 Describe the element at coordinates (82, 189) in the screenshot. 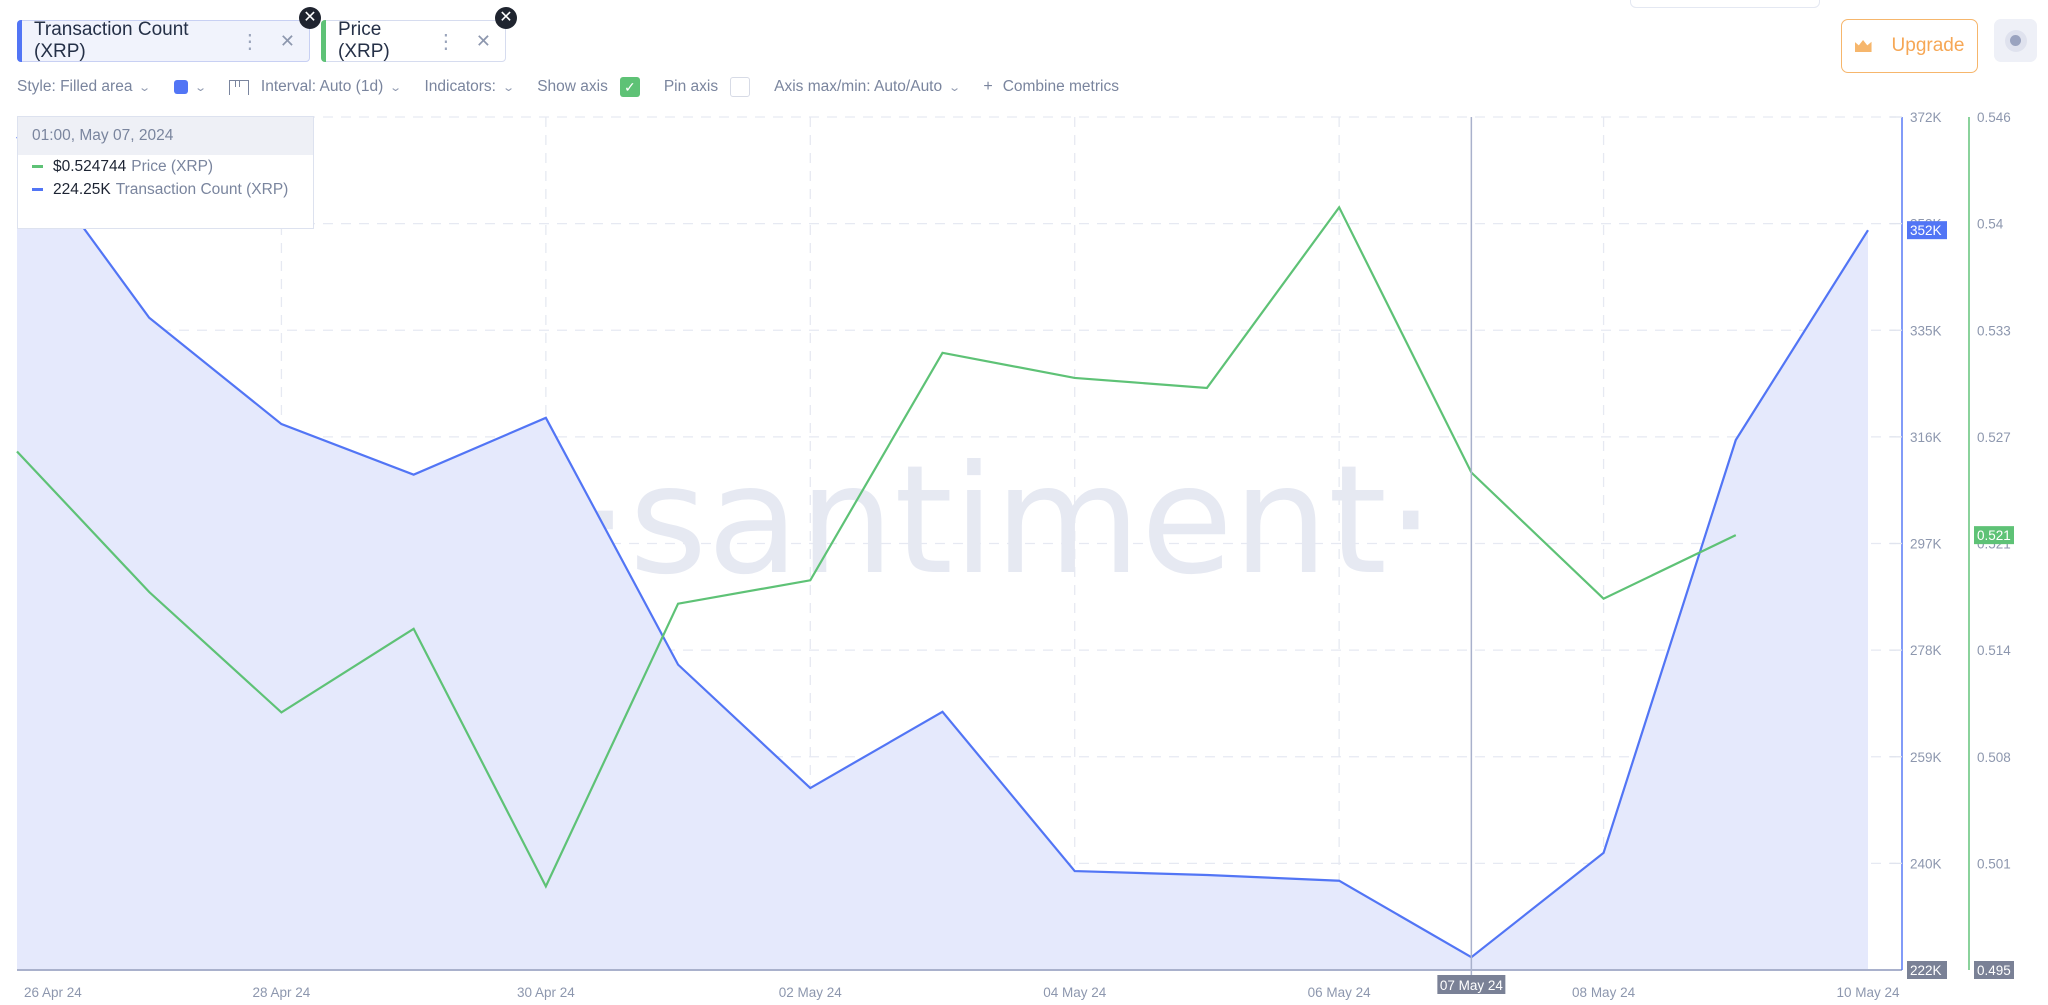

I see `tooltip-value: 224.25K` at that location.